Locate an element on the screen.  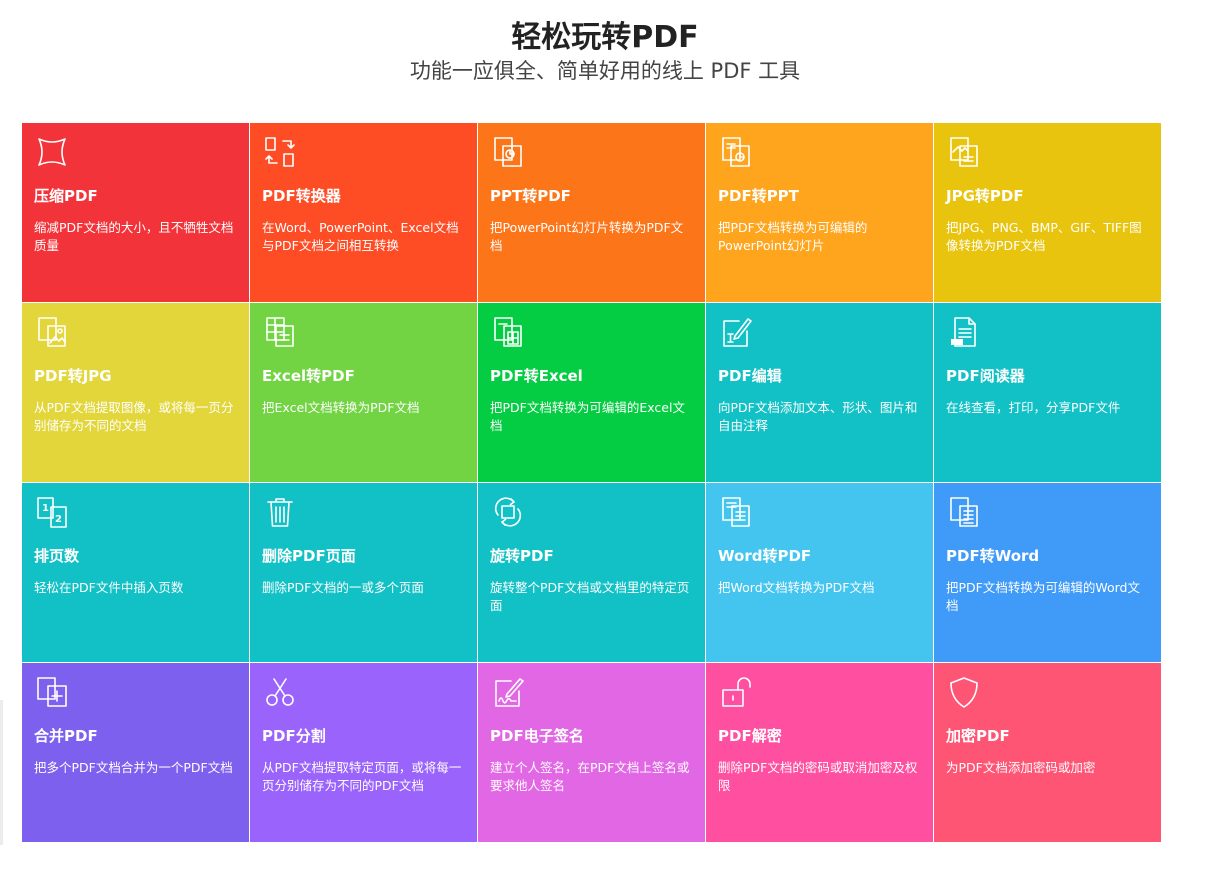
tool-card: 合并PDF 把多个PDF文档合并为一个PDF文档 is located at coordinates (135, 752).